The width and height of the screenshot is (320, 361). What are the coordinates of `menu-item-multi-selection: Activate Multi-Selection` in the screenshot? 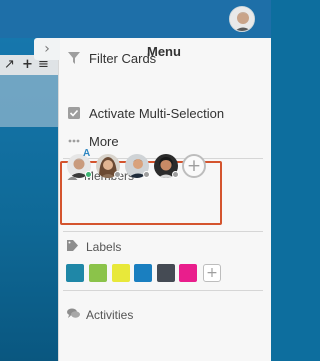 It's located at (145, 113).